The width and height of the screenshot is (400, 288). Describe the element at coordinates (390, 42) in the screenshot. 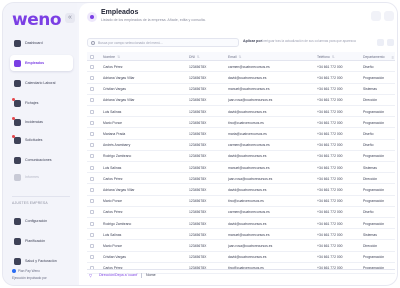

I see `download-icon` at that location.